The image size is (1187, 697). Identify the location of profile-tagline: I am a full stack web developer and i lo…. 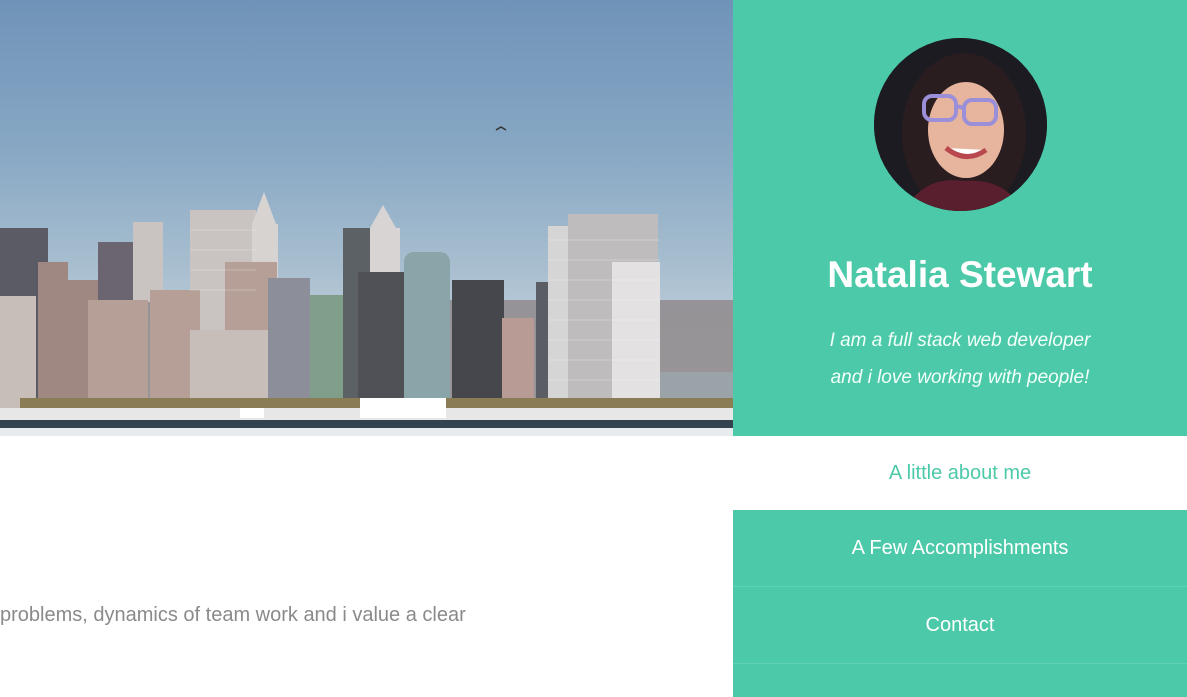
(960, 359).